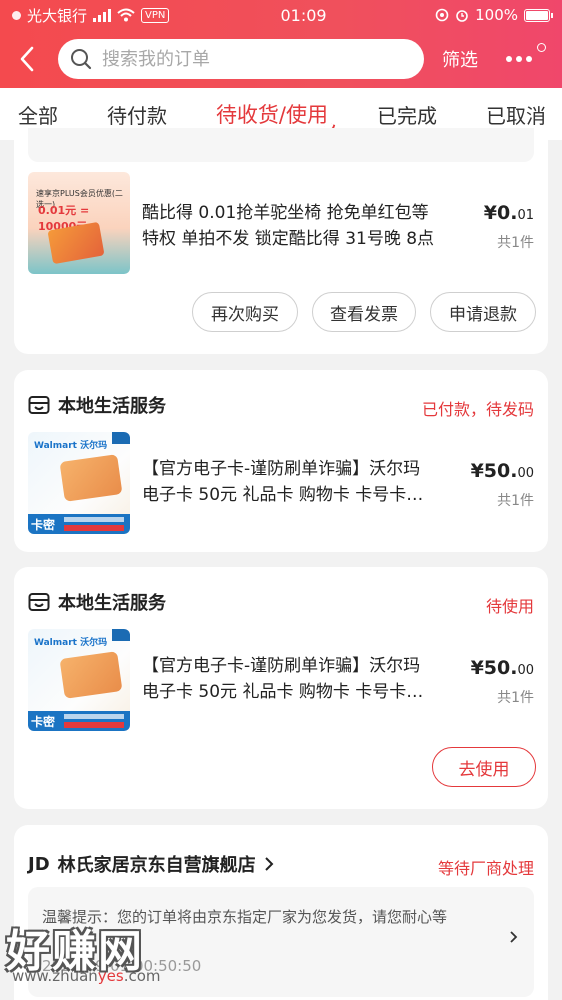 The image size is (562, 1000). I want to click on order-status: 待使用, so click(509, 606).